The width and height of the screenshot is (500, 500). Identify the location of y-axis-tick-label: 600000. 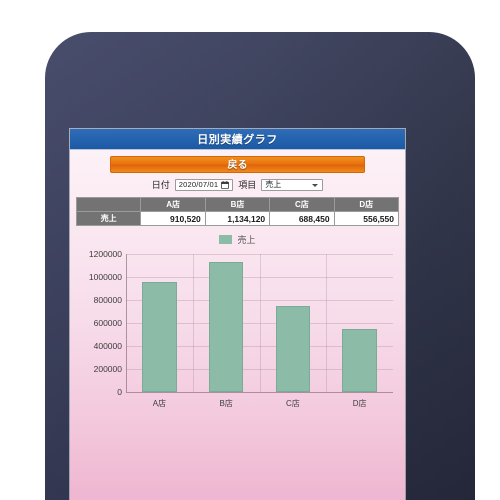
(107, 323).